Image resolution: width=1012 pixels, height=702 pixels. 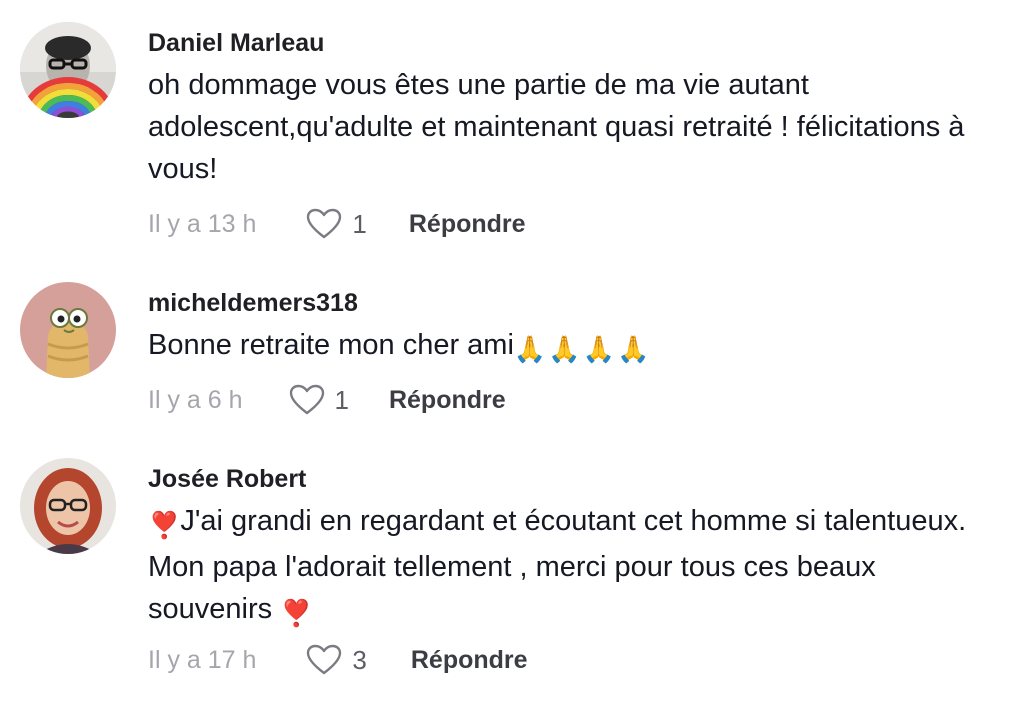 I want to click on comment-time: Il y a 13 h, so click(x=202, y=223).